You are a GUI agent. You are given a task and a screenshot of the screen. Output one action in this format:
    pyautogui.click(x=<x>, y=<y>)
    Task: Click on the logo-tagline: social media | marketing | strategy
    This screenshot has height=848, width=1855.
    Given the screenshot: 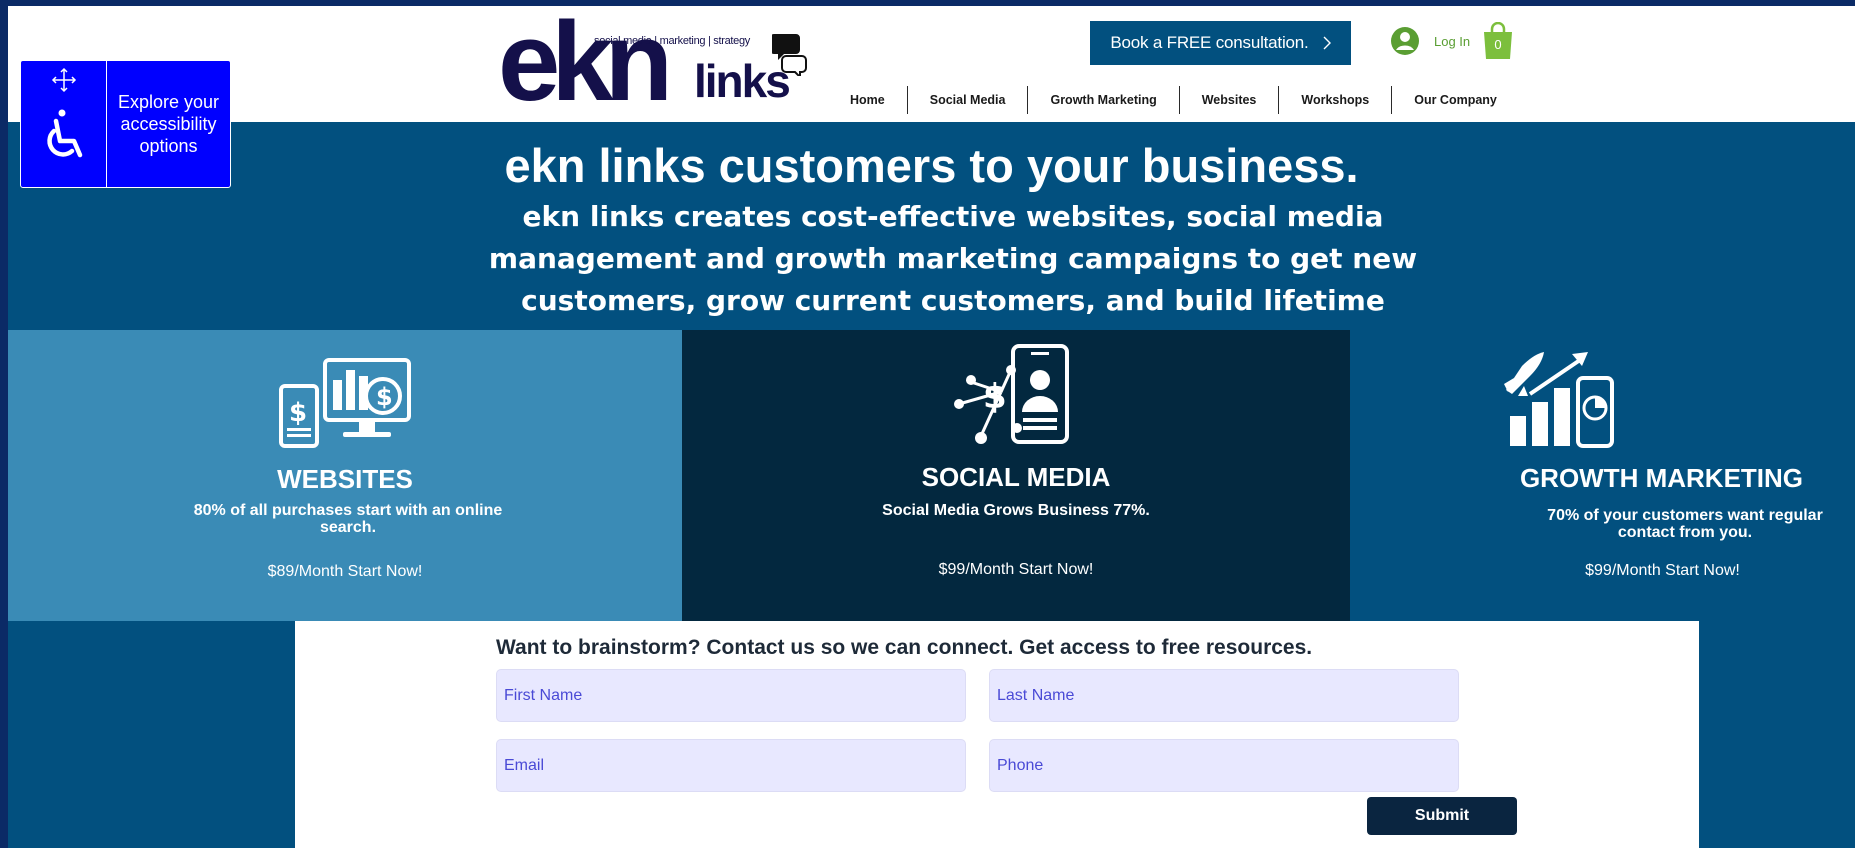 What is the action you would take?
    pyautogui.click(x=672, y=41)
    